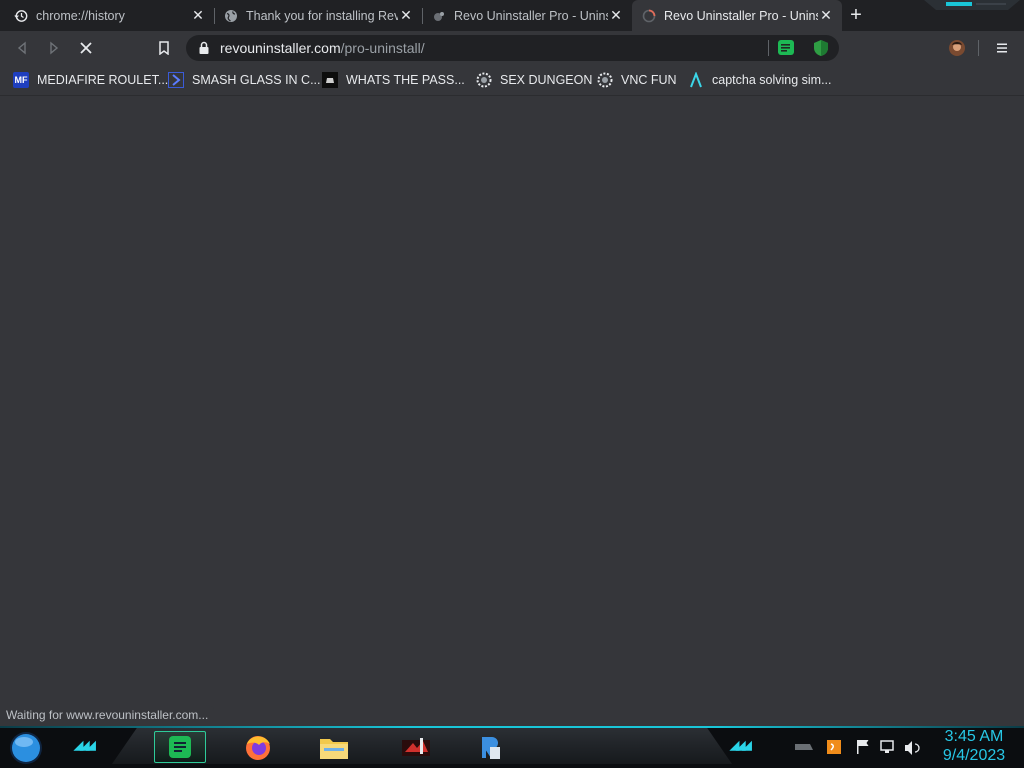  I want to click on extension-green-chat-icon, so click(786, 48).